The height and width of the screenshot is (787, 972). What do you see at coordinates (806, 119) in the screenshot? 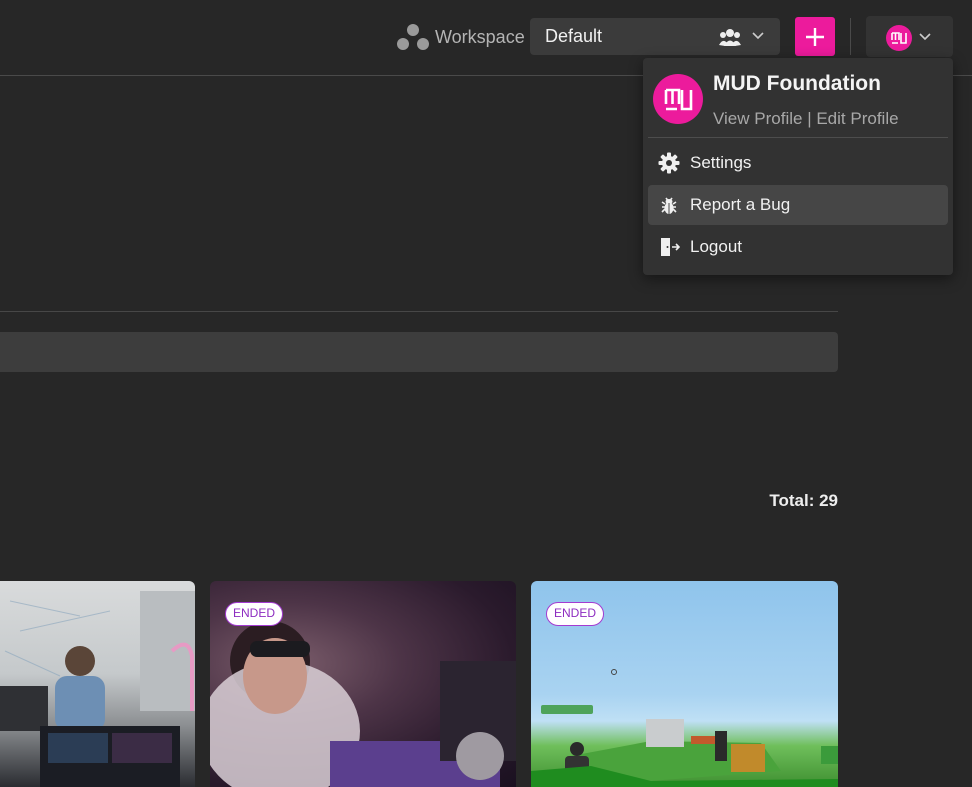
I see `profile-links: View Profile | Edit Profile` at bounding box center [806, 119].